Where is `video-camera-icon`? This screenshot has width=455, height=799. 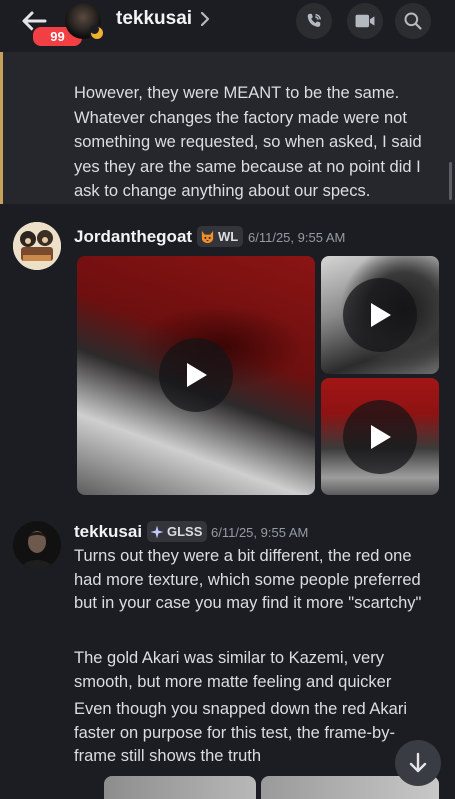 video-camera-icon is located at coordinates (365, 21).